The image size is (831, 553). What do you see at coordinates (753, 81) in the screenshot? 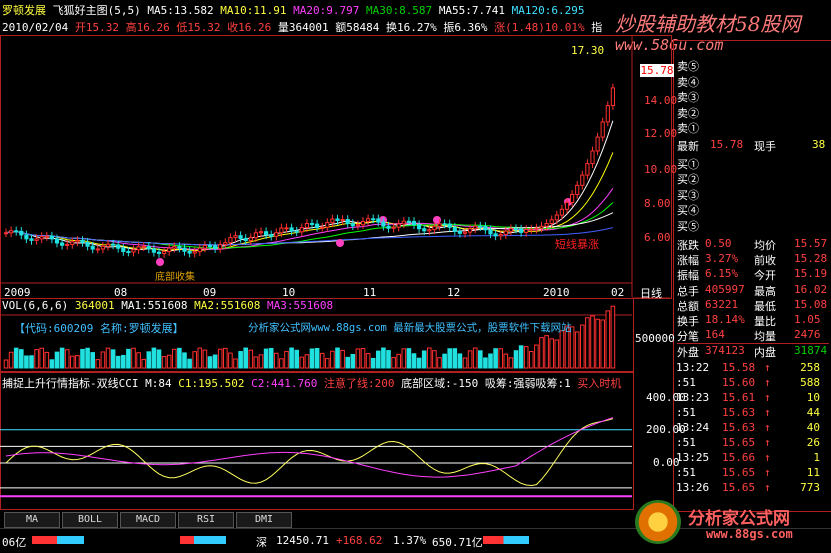
I see `sell-level-4: 卖④` at bounding box center [753, 81].